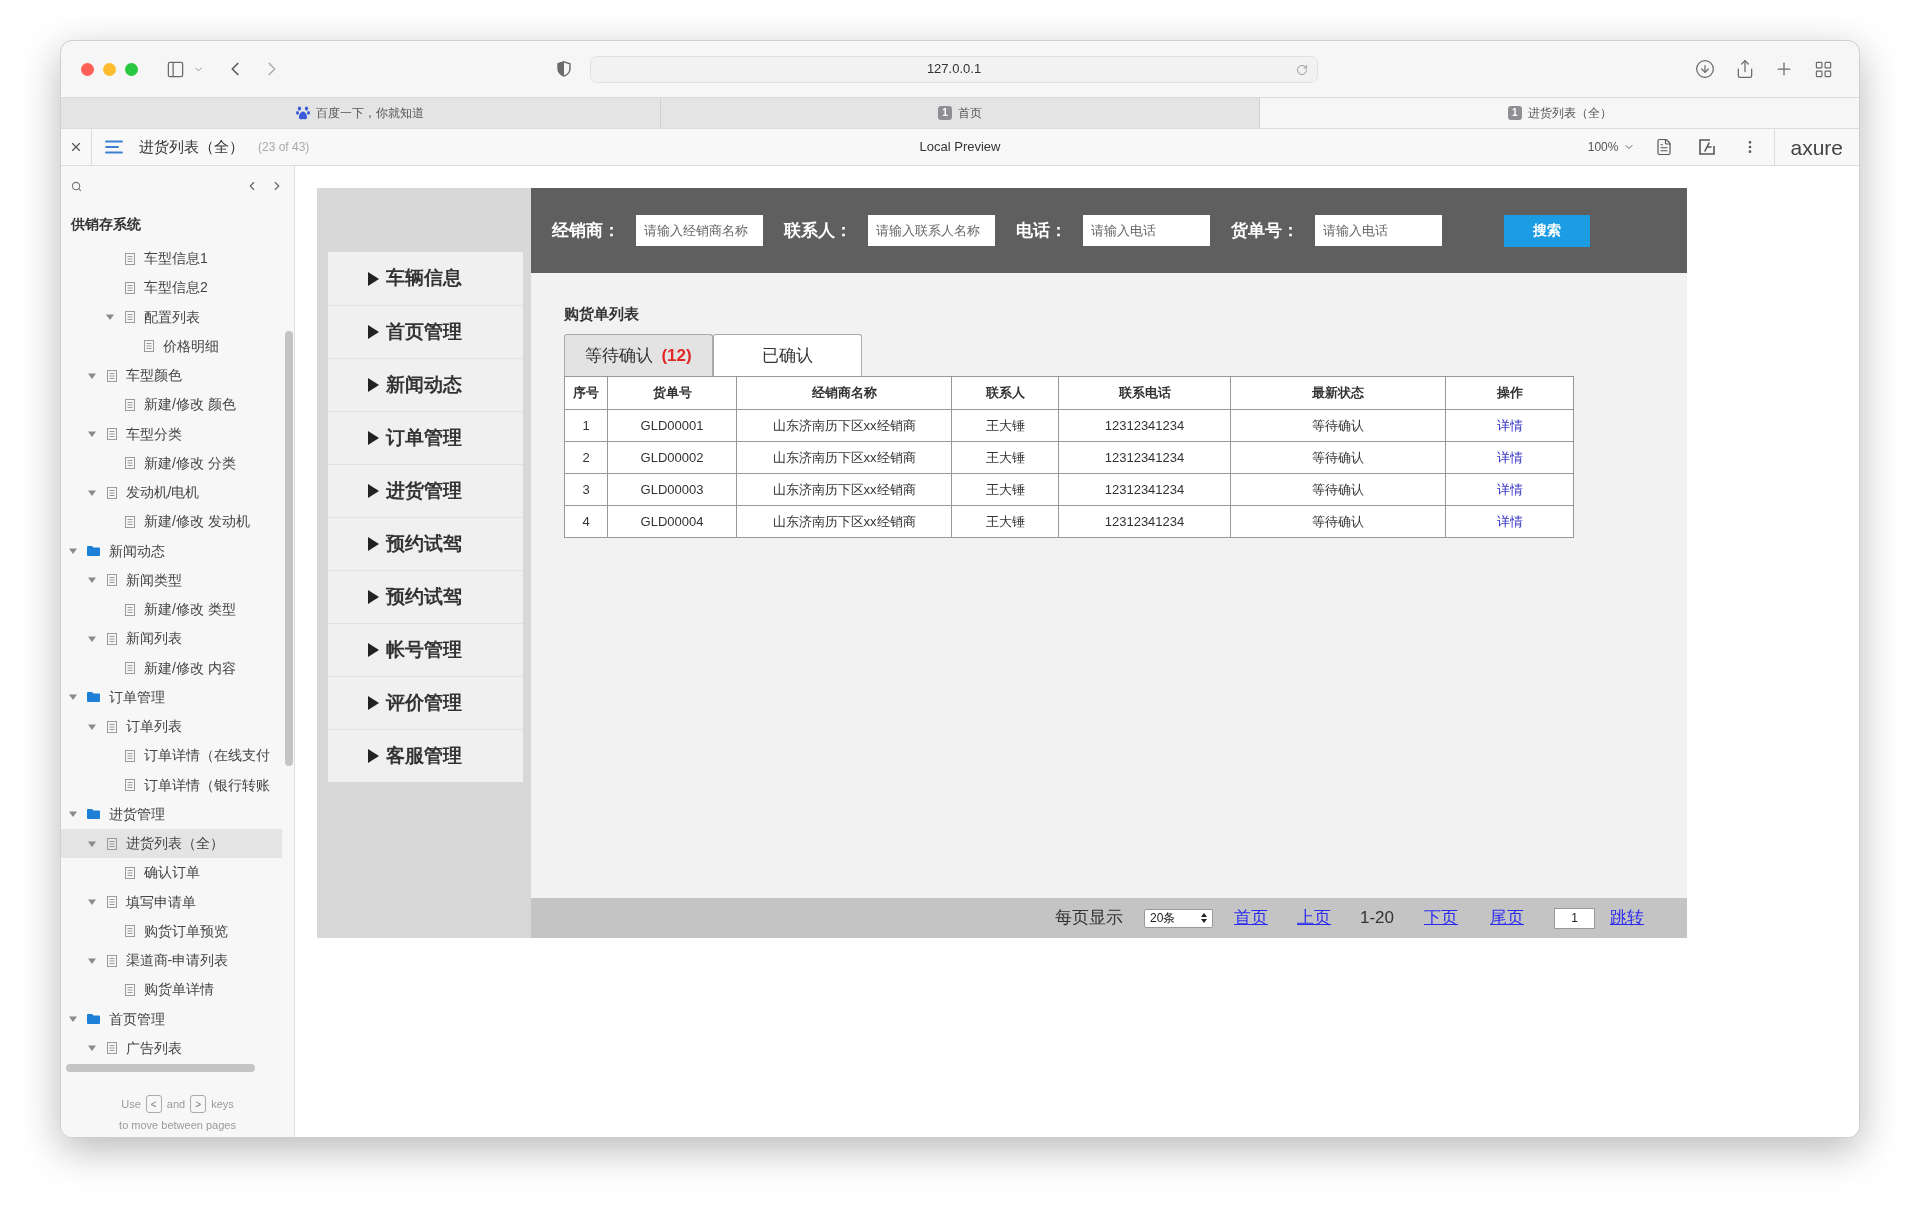 The image size is (1920, 1218). What do you see at coordinates (171, 434) in the screenshot?
I see `tree-item: 车型分类` at bounding box center [171, 434].